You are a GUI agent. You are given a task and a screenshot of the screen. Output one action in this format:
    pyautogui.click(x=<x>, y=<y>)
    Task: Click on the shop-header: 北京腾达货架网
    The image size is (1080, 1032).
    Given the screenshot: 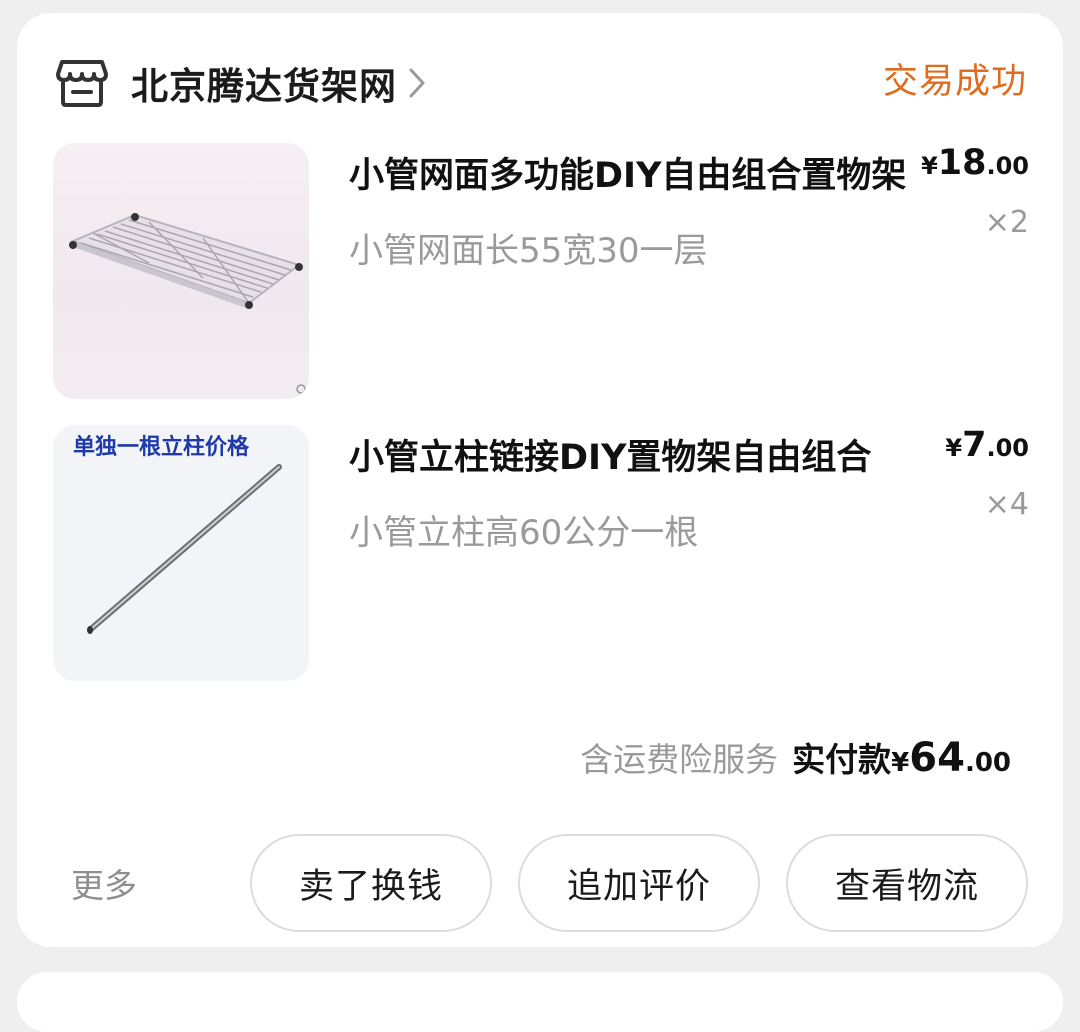 What is the action you would take?
    pyautogui.click(x=241, y=83)
    